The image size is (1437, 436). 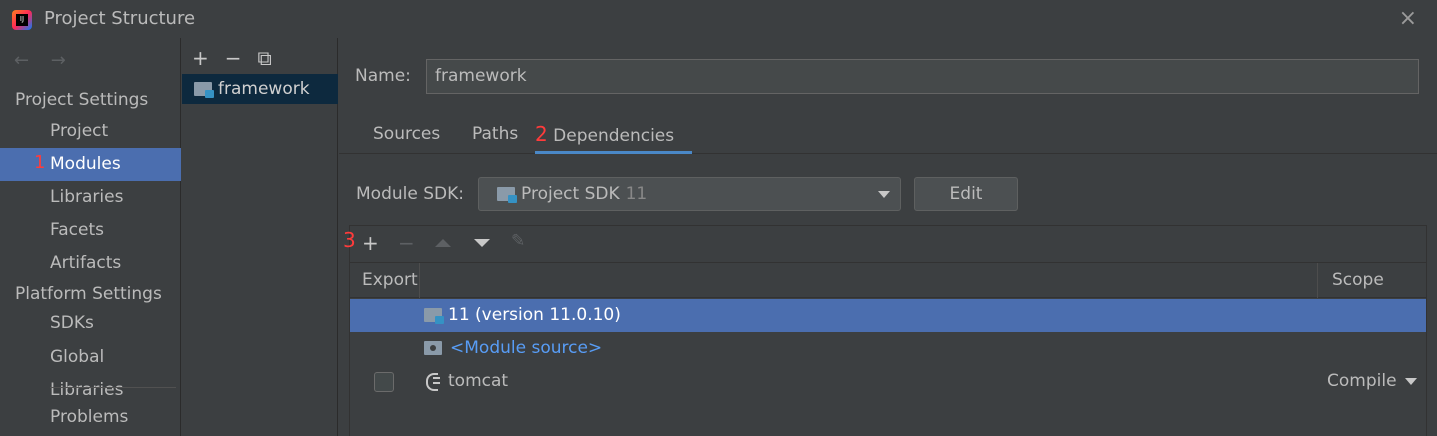 What do you see at coordinates (966, 194) in the screenshot?
I see `edit-sdk-button: Edit` at bounding box center [966, 194].